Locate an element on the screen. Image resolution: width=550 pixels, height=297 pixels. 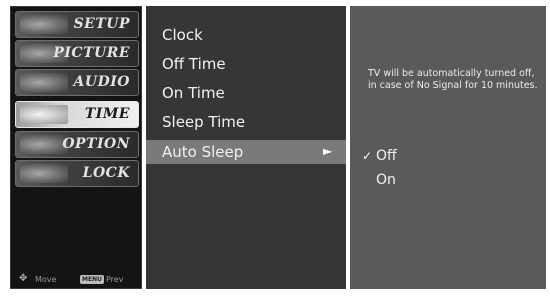
category-picture: PICTURE is located at coordinates (77, 53).